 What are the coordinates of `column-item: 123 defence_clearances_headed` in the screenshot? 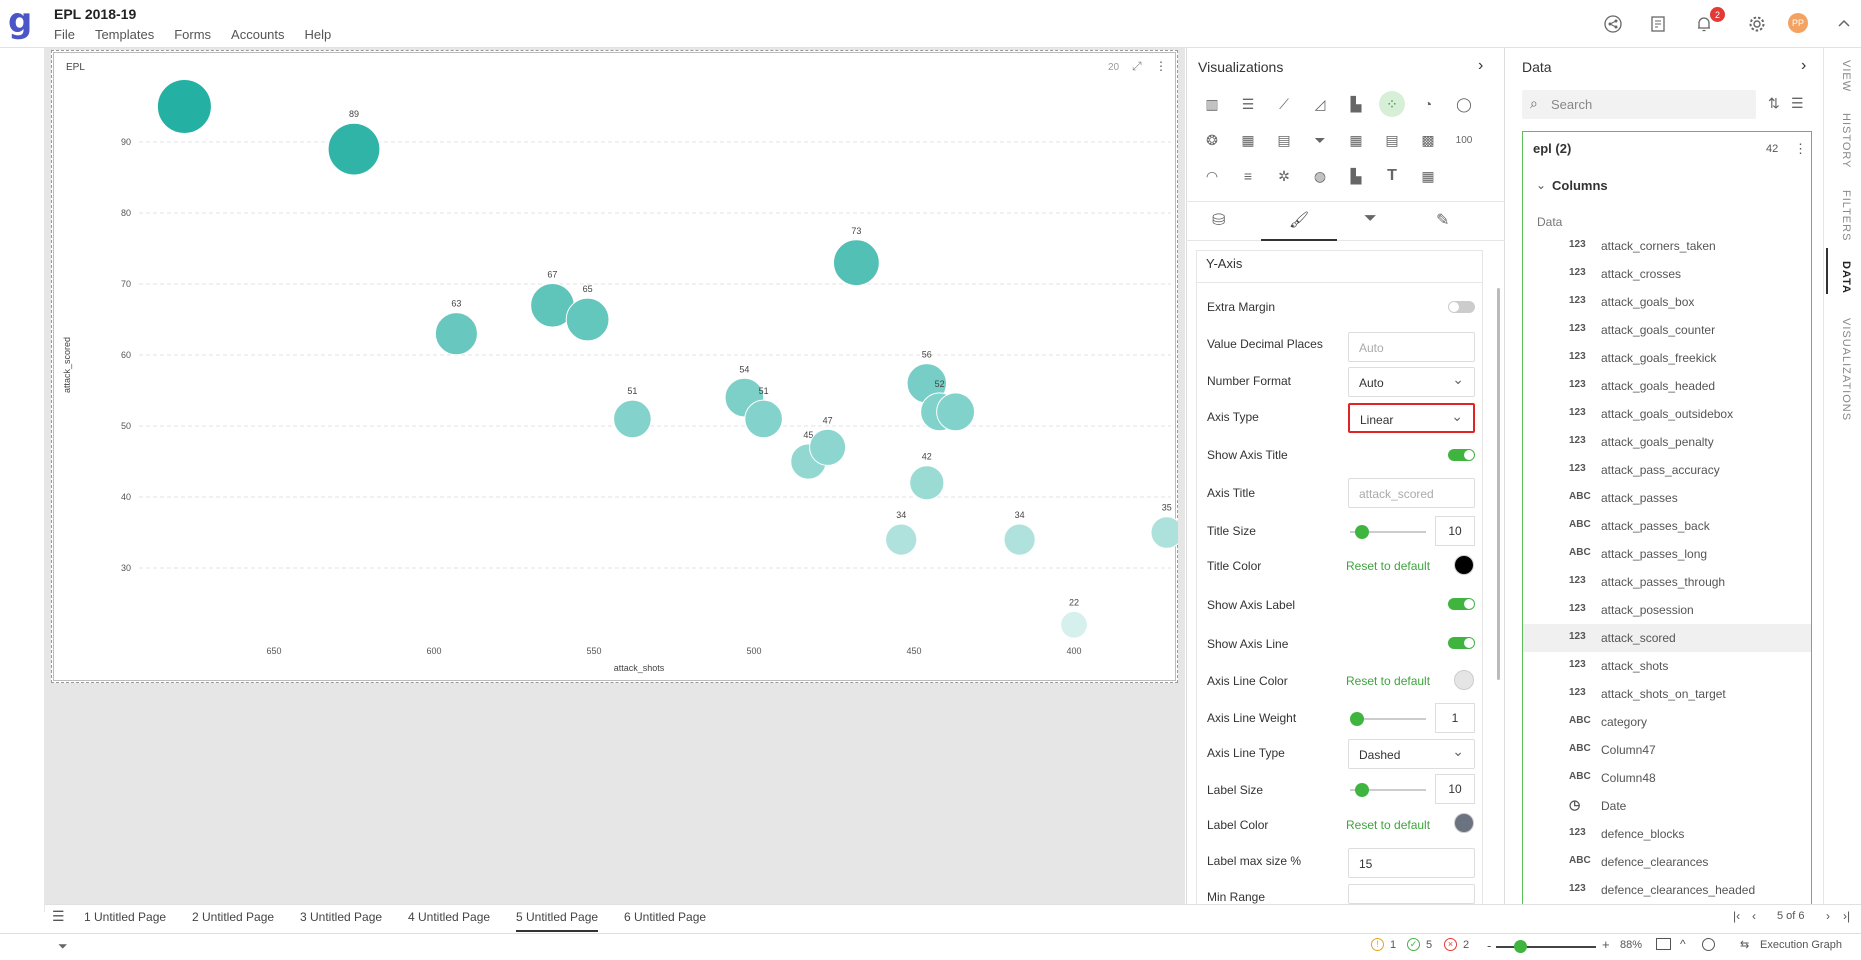 It's located at (1667, 890).